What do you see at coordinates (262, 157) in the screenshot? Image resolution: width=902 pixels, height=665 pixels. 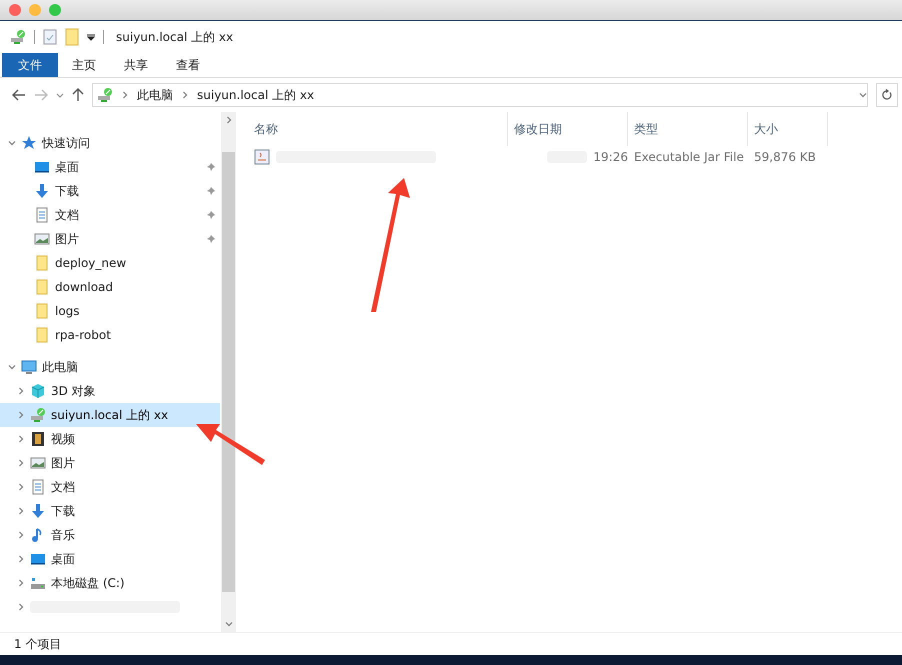 I see `jar-file-icon` at bounding box center [262, 157].